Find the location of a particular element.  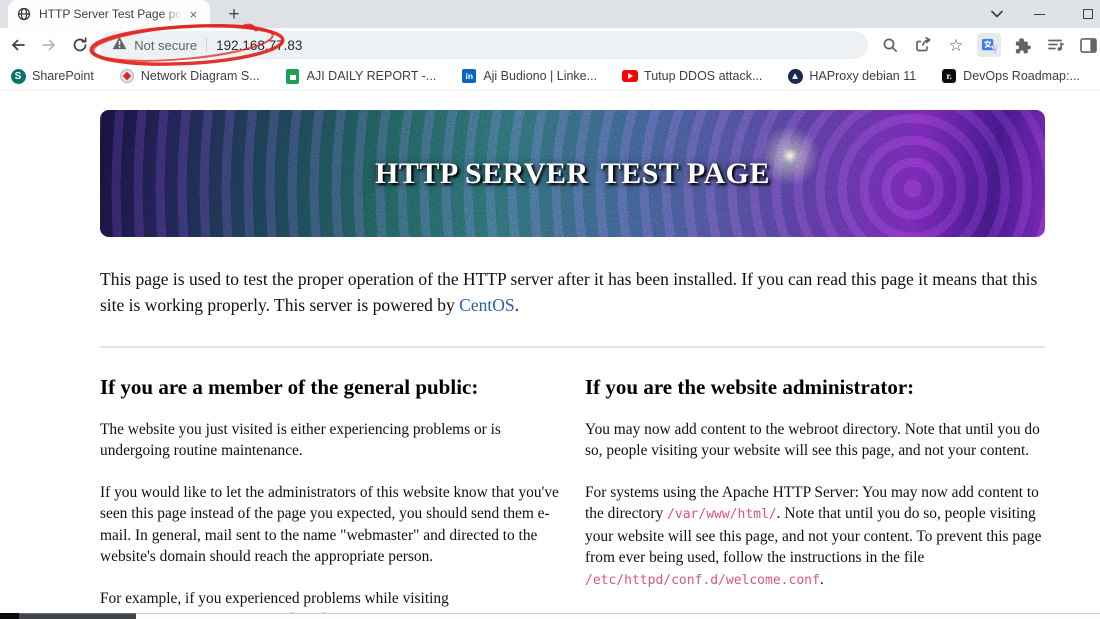

toolbar-actions: ☆ A is located at coordinates (989, 45).